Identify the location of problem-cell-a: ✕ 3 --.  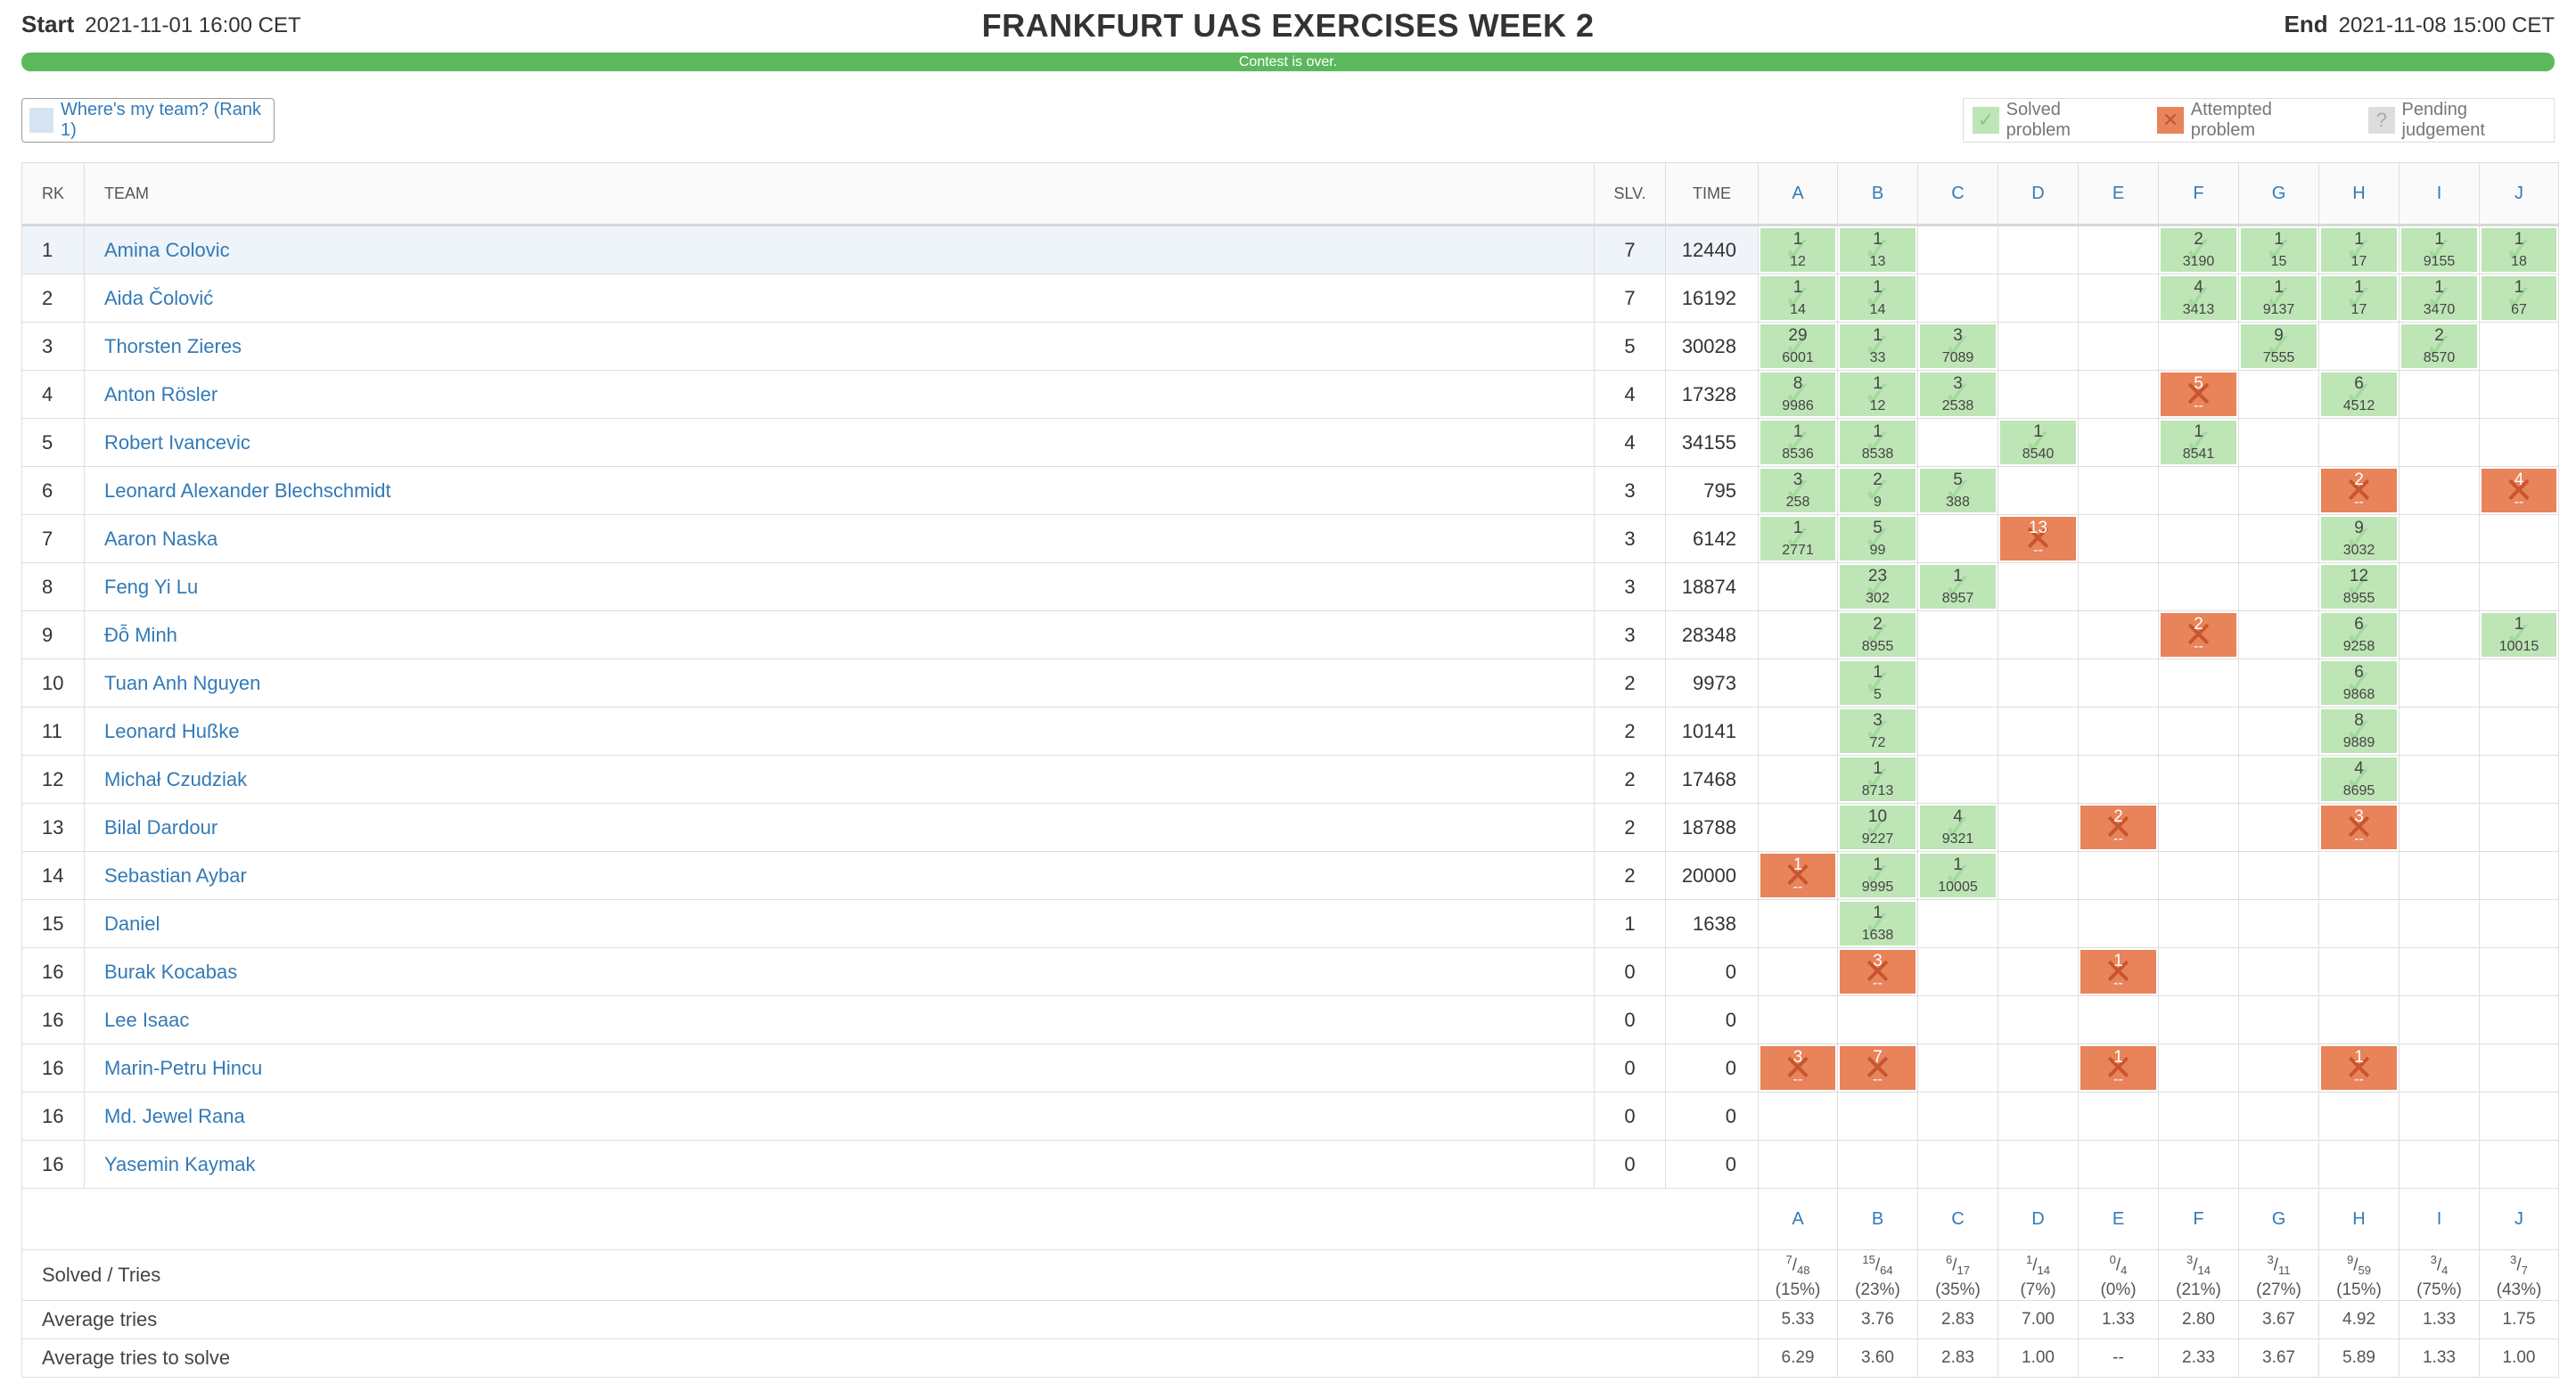
(1798, 1067).